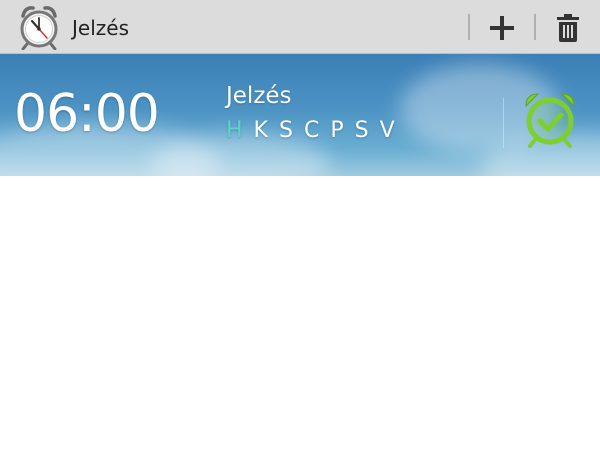 This screenshot has height=452, width=600. I want to click on action-bar: Jelzés, so click(300, 27).